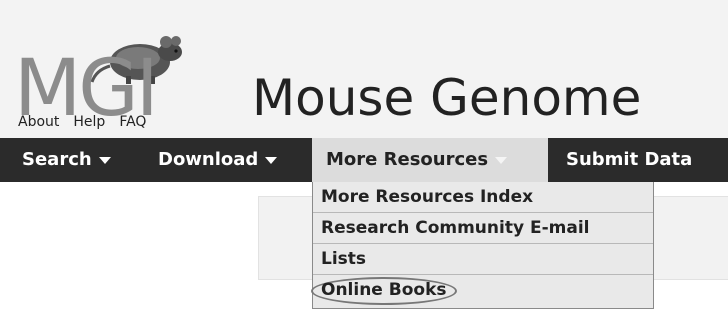 The height and width of the screenshot is (309, 728). I want to click on menu-item-label: Research Community E-mail, so click(455, 228).